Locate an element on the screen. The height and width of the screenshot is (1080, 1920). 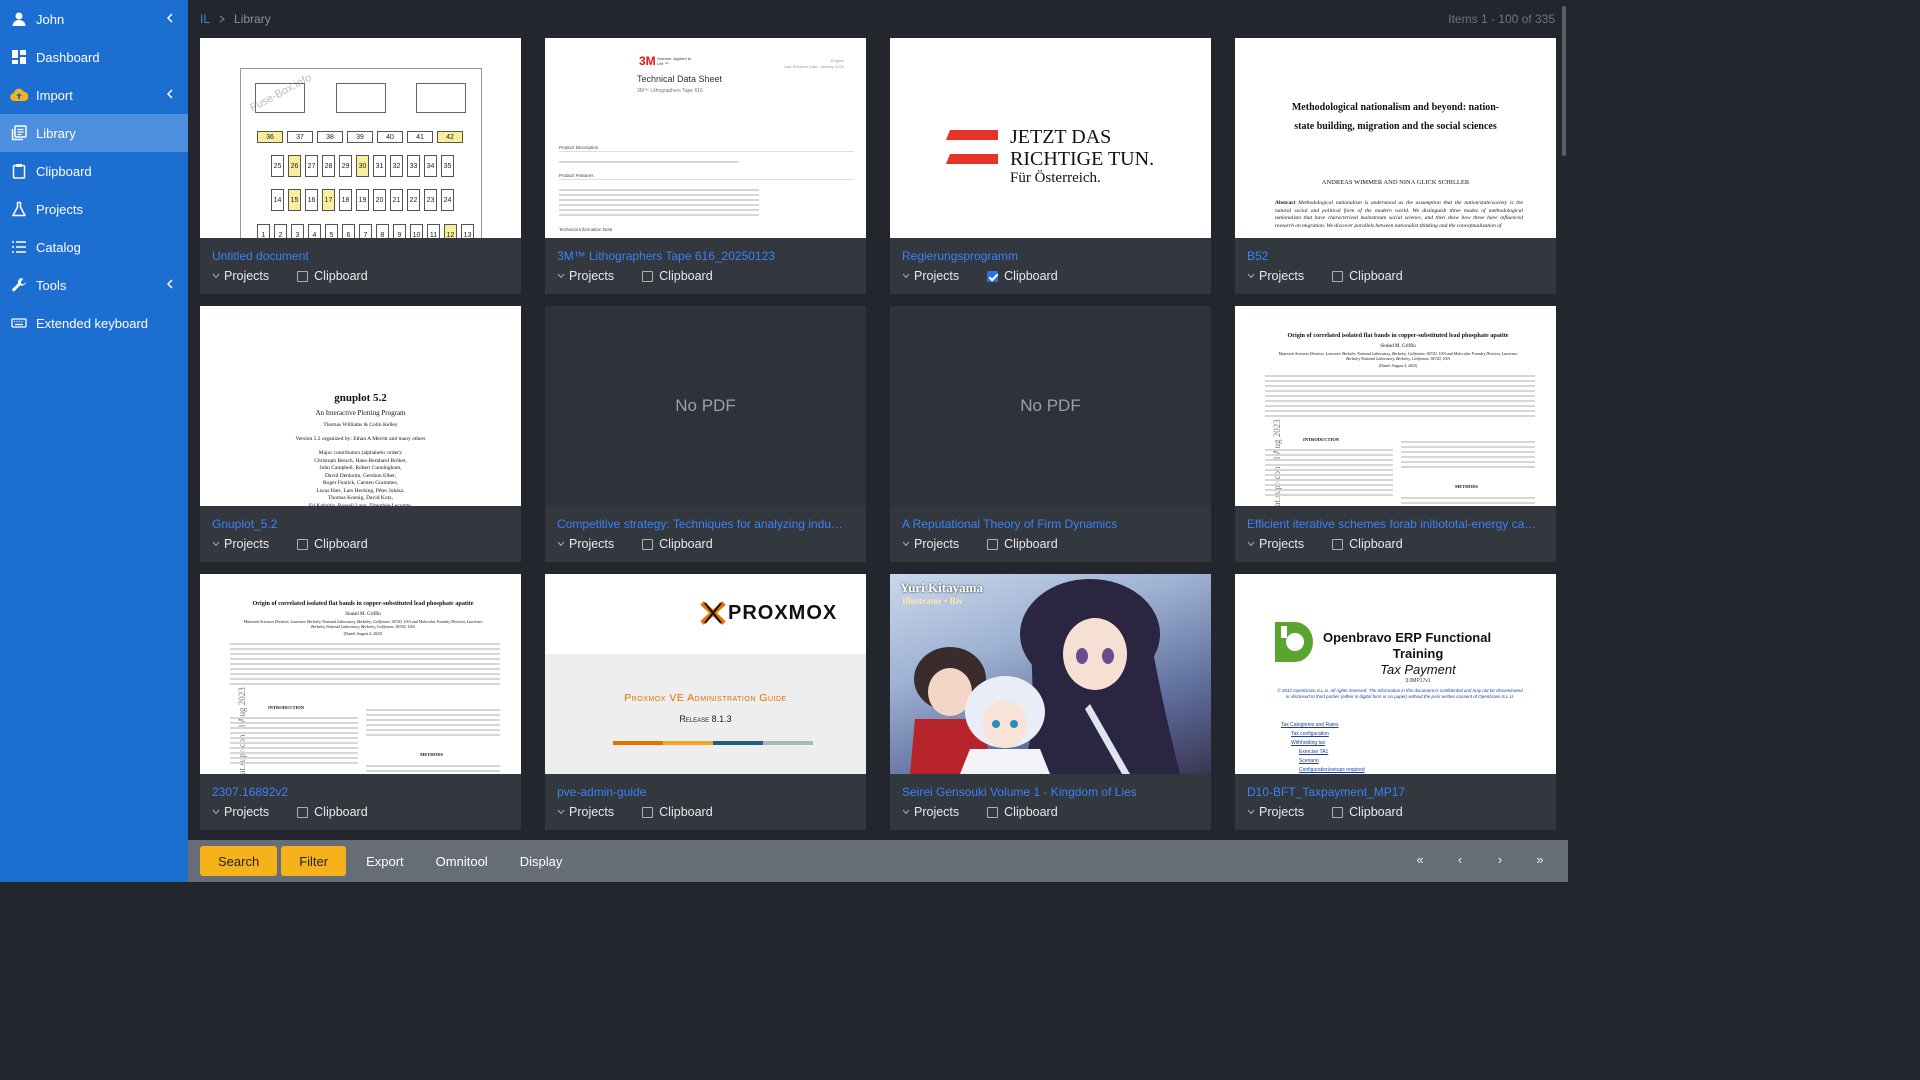
card-title: 3M™ Lithographers Tape 616_20250123 is located at coordinates (707, 256).